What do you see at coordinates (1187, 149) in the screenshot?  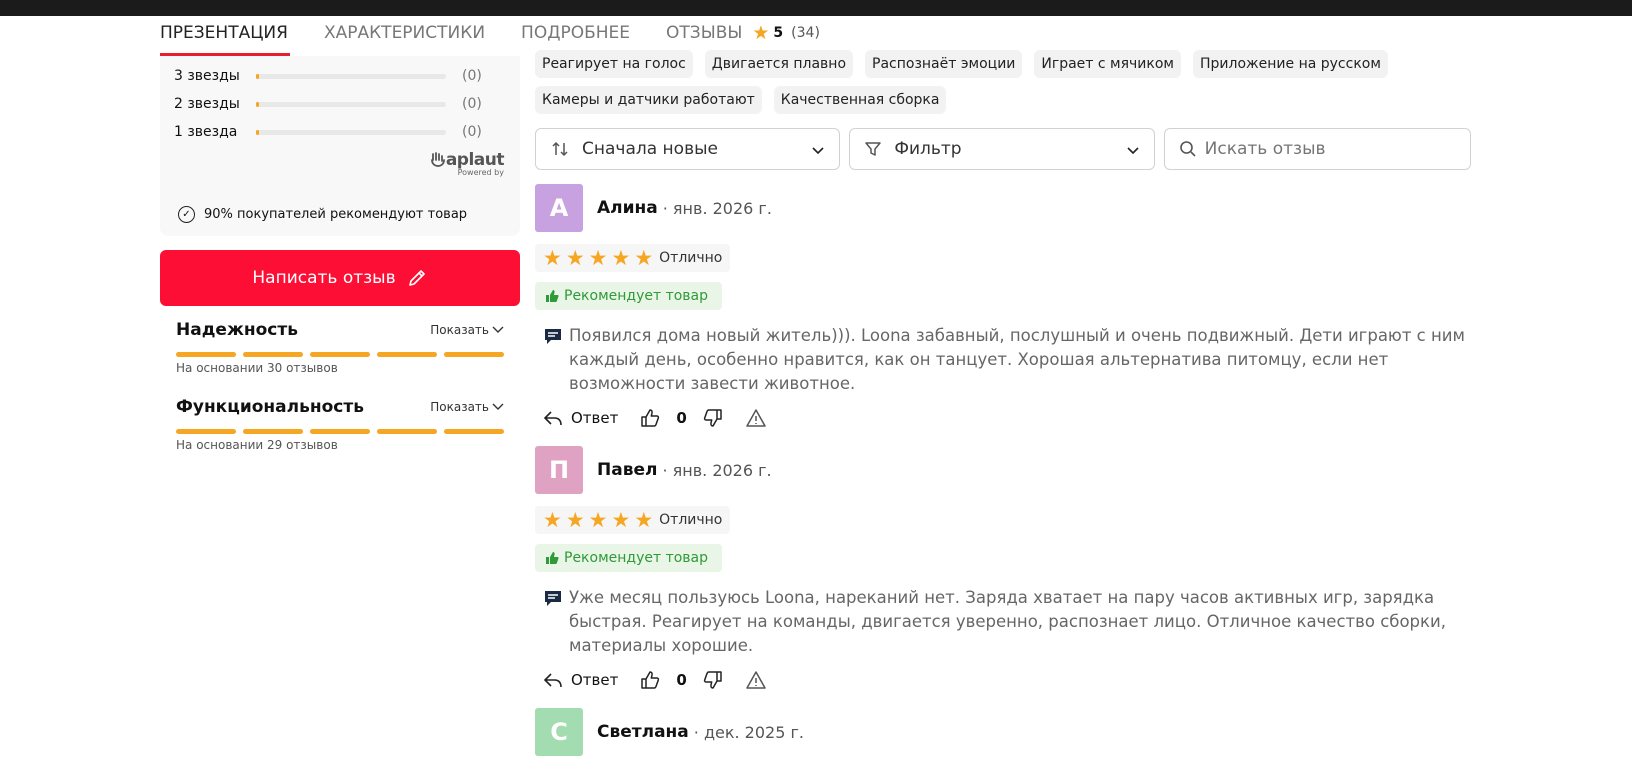 I see `search-icon` at bounding box center [1187, 149].